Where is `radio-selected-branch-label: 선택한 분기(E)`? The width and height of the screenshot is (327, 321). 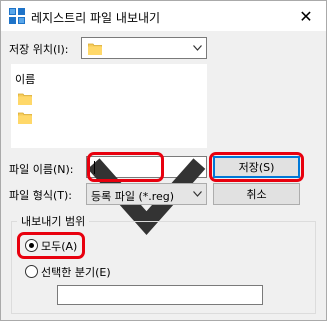 radio-selected-branch-label: 선택한 분기(E) is located at coordinates (76, 272).